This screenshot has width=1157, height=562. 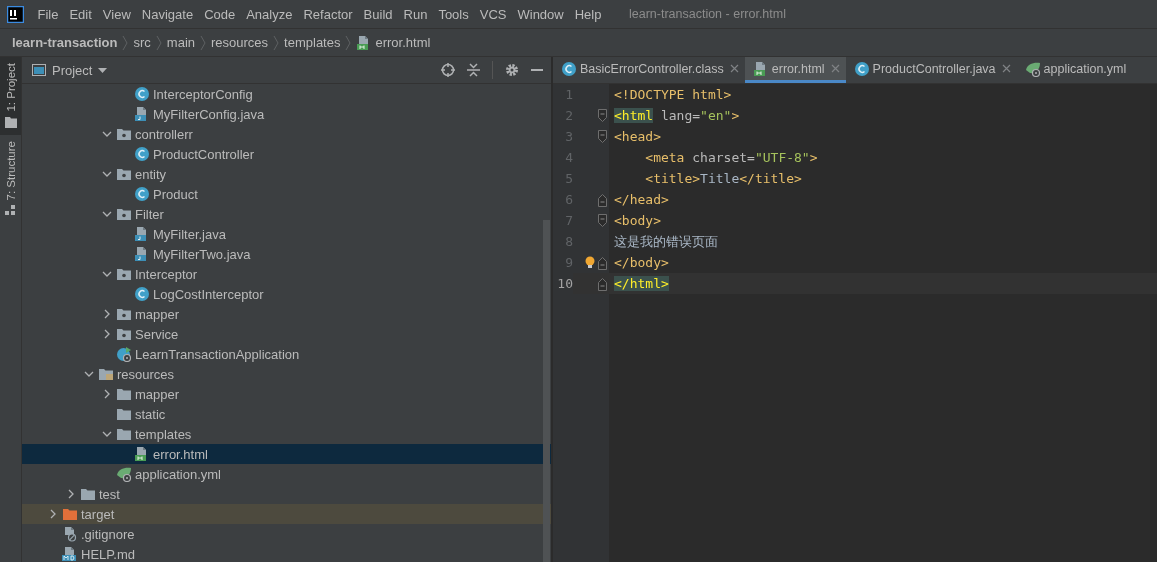 I want to click on view-selector: Project, so click(x=70, y=70).